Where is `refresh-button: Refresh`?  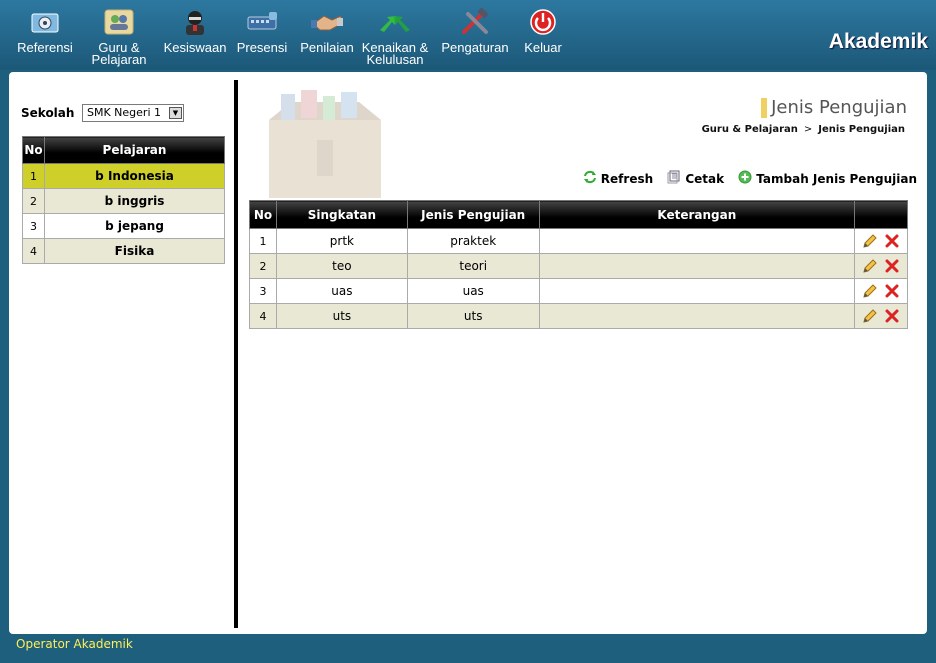
refresh-button: Refresh is located at coordinates (620, 178).